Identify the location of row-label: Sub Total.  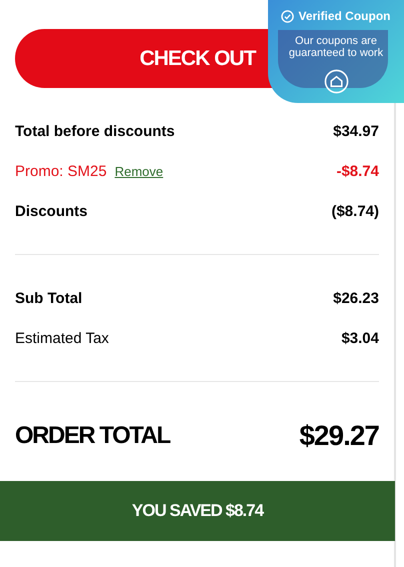
(48, 298).